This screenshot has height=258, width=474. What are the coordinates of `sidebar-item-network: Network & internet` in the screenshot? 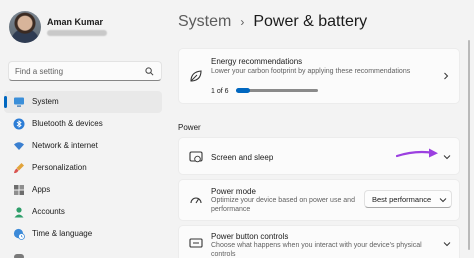 It's located at (83, 146).